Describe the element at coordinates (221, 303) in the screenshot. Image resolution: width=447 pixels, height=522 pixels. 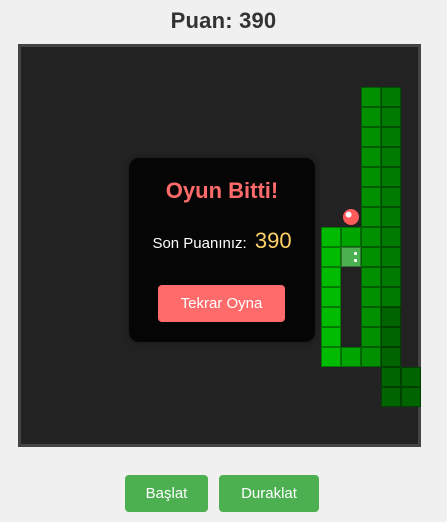
I see `play-again-button: Tekrar Oyna` at that location.